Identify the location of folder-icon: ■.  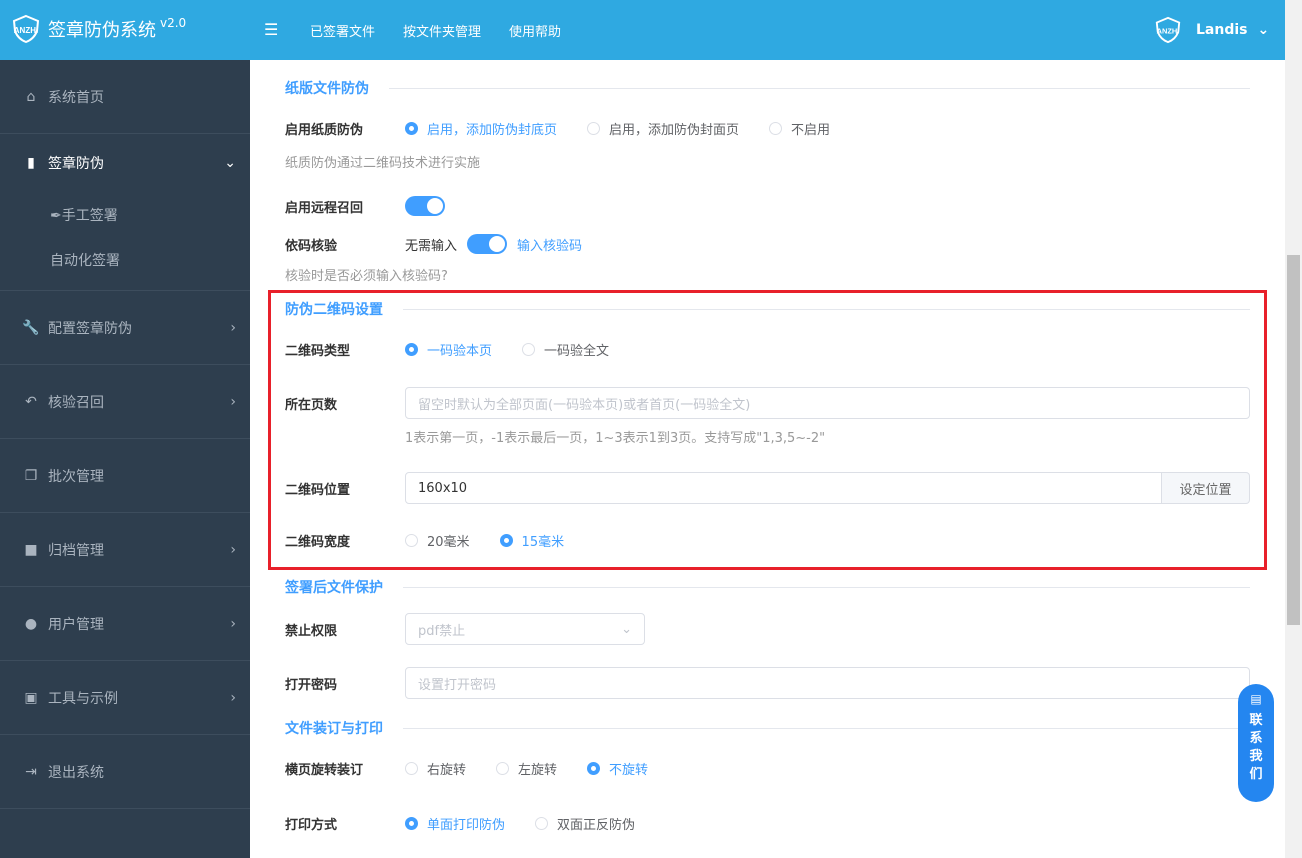
(31, 549).